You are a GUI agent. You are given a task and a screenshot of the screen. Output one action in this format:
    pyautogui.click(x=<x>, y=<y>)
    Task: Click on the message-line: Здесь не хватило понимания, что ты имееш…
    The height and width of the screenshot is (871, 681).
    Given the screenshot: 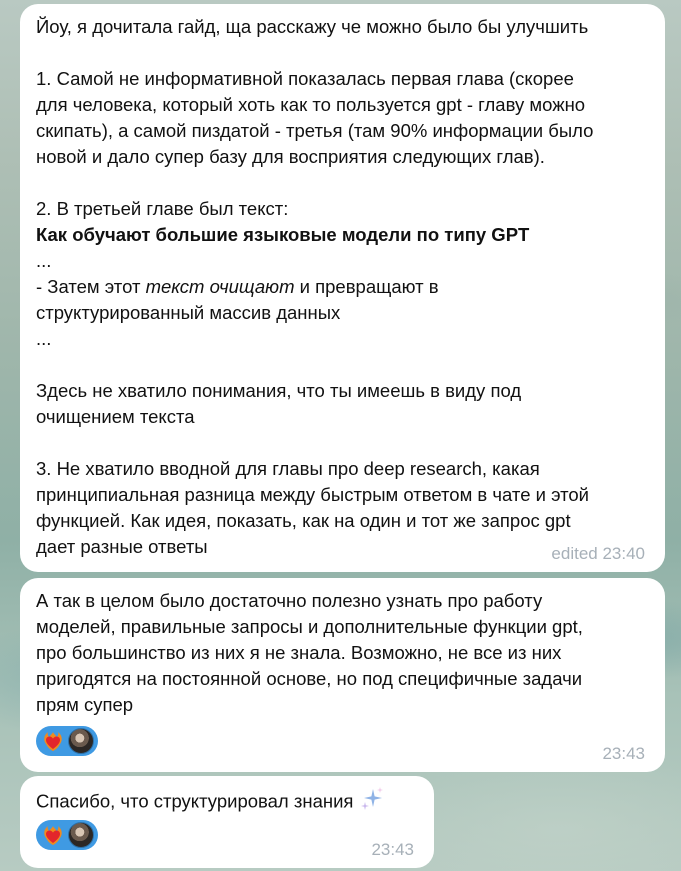 What is the action you would take?
    pyautogui.click(x=279, y=390)
    